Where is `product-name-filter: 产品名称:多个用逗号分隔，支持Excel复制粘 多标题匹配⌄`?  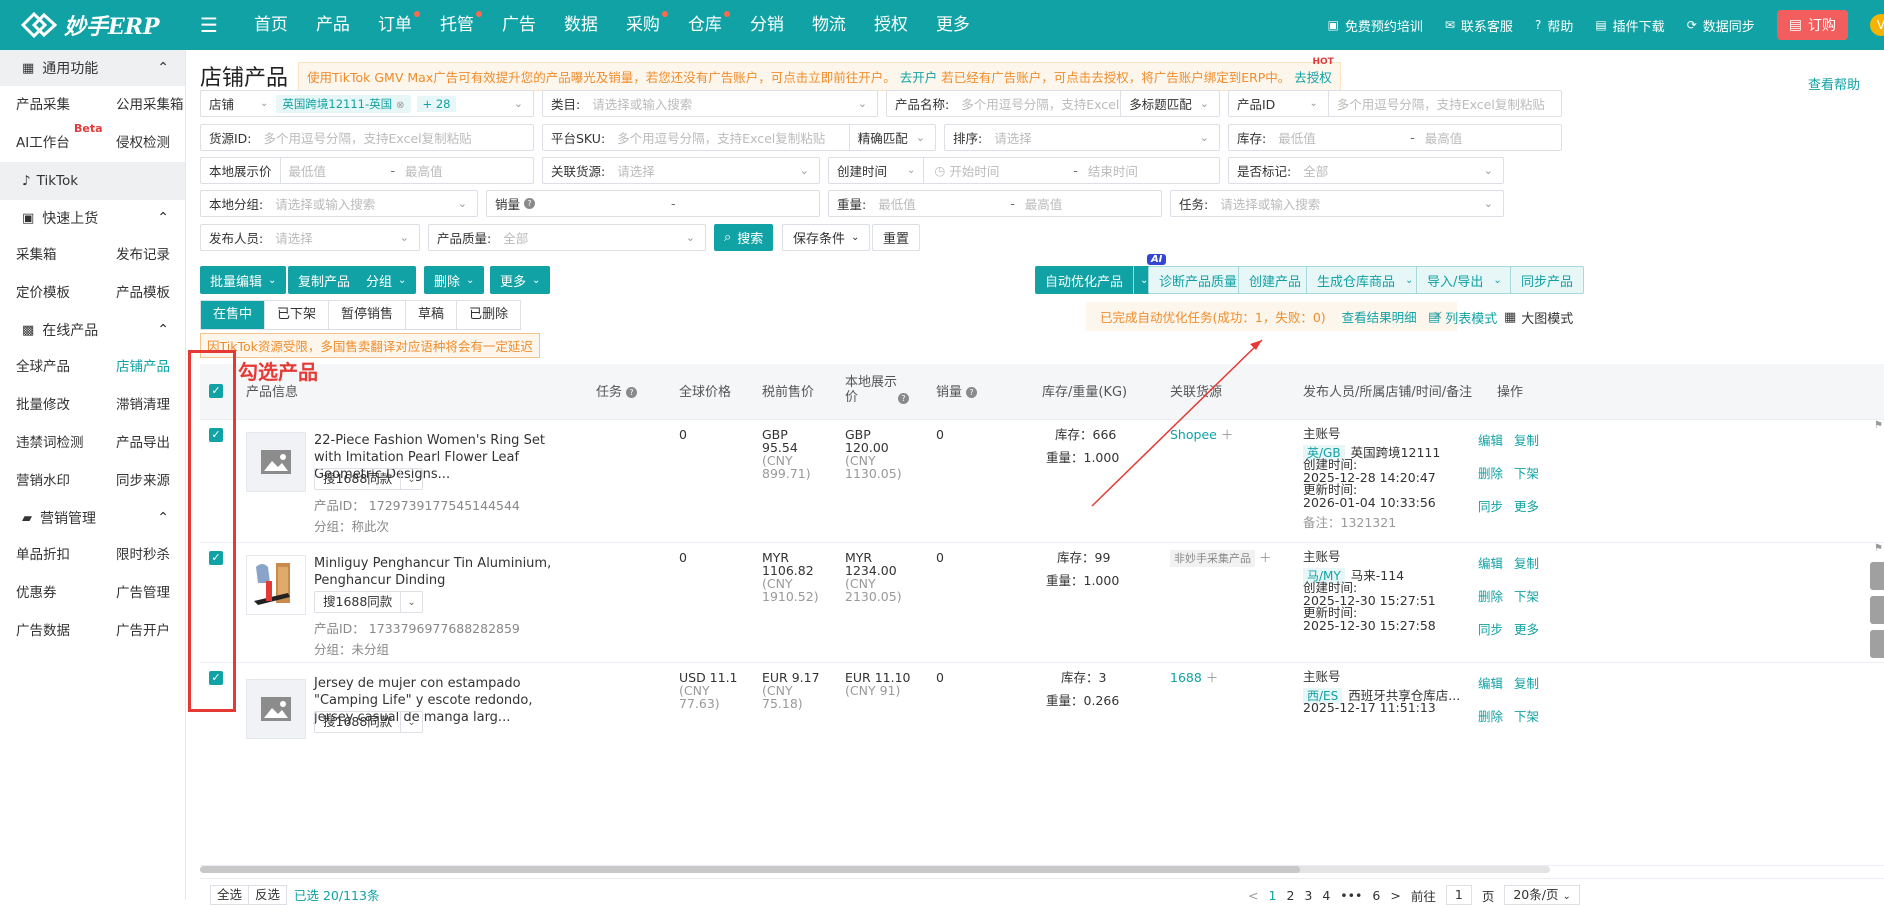
product-name-filter: 产品名称:多个用逗号分隔，支持Excel复制粘 多标题匹配⌄ is located at coordinates (1053, 103).